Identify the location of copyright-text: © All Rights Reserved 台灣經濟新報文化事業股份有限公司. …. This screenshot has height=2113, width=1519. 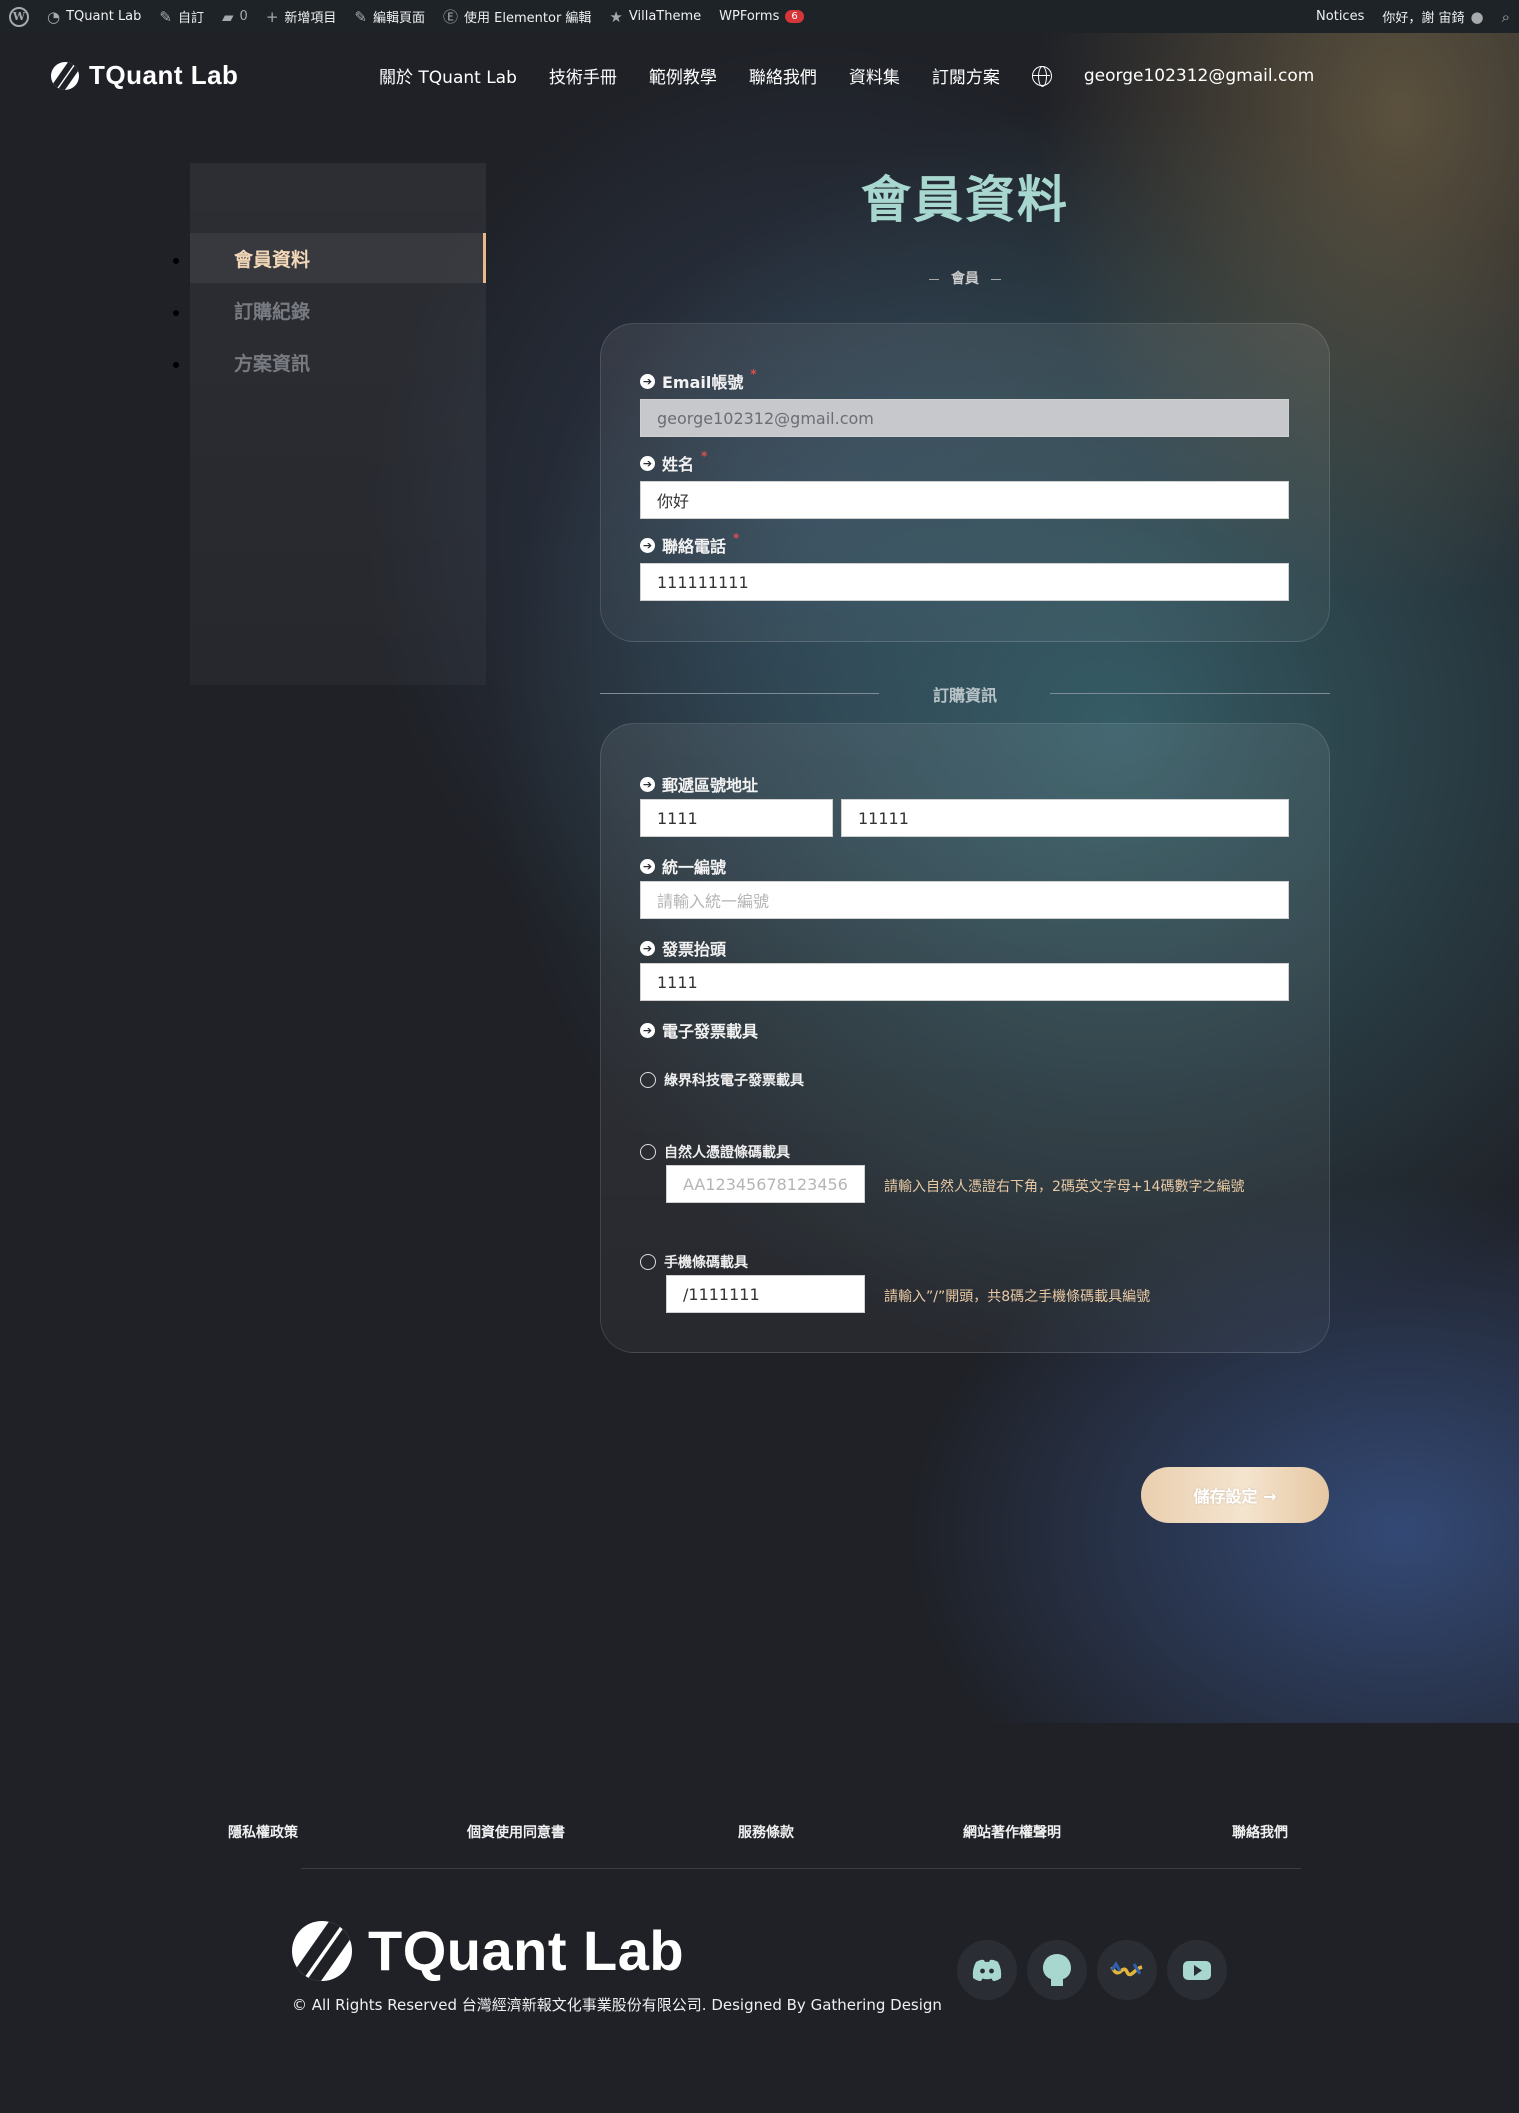
(617, 2005).